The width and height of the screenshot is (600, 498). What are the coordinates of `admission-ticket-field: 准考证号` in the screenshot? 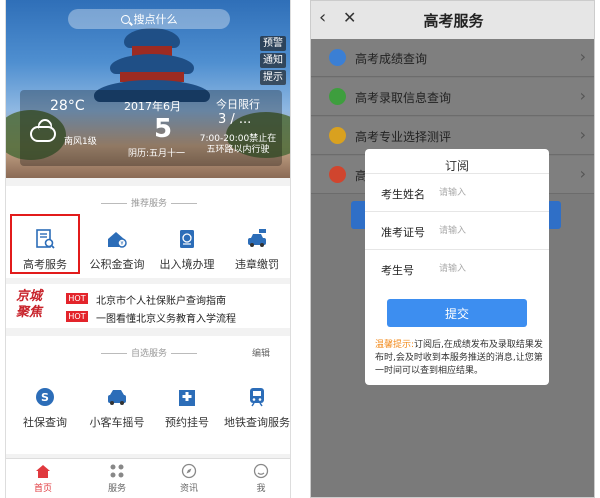 It's located at (457, 230).